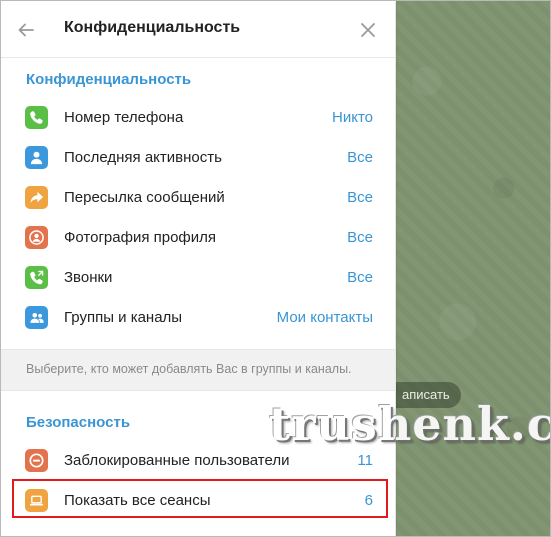 This screenshot has width=551, height=537. What do you see at coordinates (109, 79) in the screenshot?
I see `privacy-section-title: Конфиденциальность` at bounding box center [109, 79].